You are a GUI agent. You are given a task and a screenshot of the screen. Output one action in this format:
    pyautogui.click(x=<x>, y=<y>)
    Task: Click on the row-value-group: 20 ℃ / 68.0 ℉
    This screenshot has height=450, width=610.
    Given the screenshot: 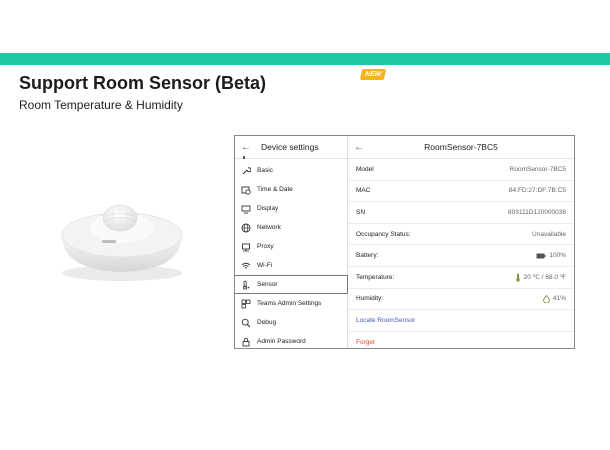 What is the action you would take?
    pyautogui.click(x=540, y=277)
    